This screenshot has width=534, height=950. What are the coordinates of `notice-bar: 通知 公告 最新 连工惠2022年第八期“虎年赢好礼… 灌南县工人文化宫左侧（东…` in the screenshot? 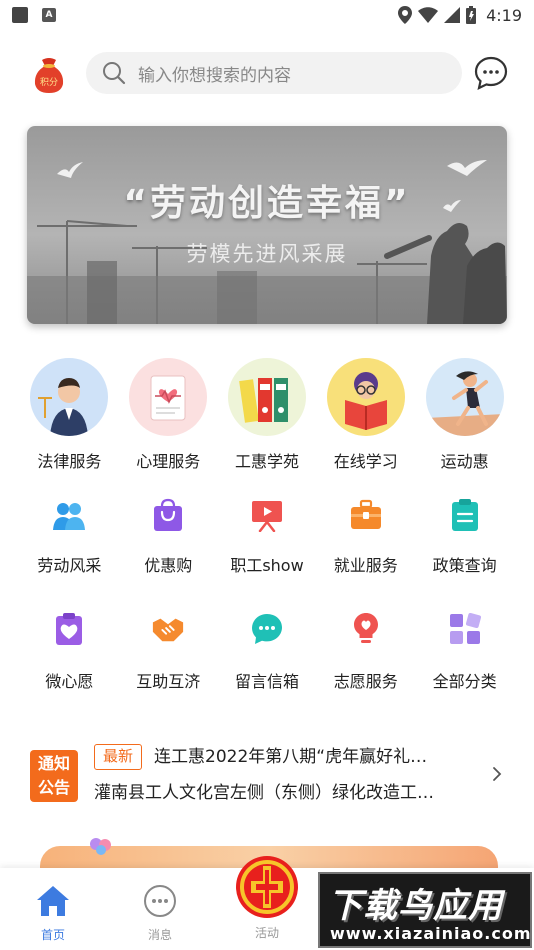 It's located at (268, 774).